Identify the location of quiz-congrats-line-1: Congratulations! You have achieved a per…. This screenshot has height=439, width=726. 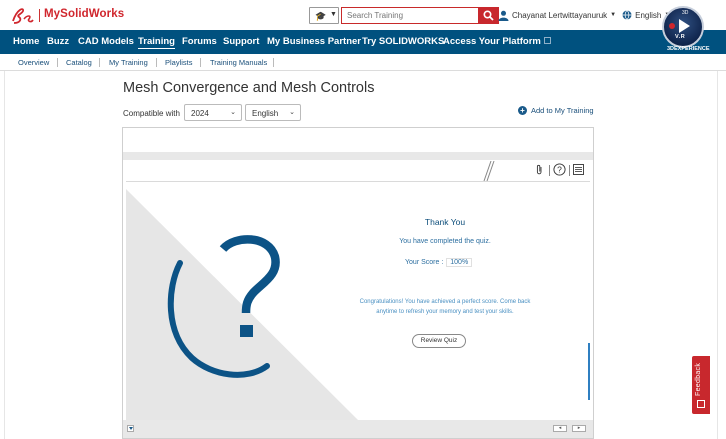
(445, 302).